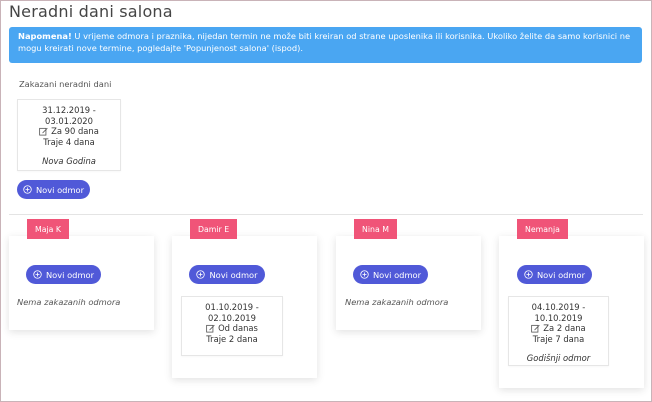  What do you see at coordinates (45, 36) in the screenshot?
I see `notice-label: Napomena!` at bounding box center [45, 36].